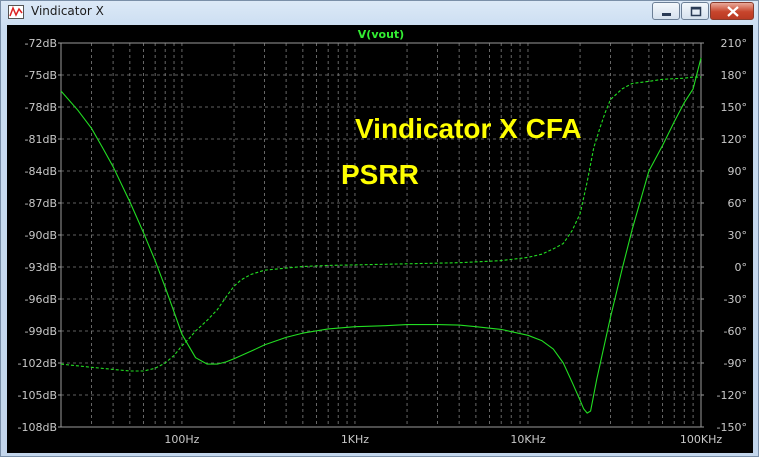 Image resolution: width=759 pixels, height=457 pixels. I want to click on close-button, so click(732, 11).